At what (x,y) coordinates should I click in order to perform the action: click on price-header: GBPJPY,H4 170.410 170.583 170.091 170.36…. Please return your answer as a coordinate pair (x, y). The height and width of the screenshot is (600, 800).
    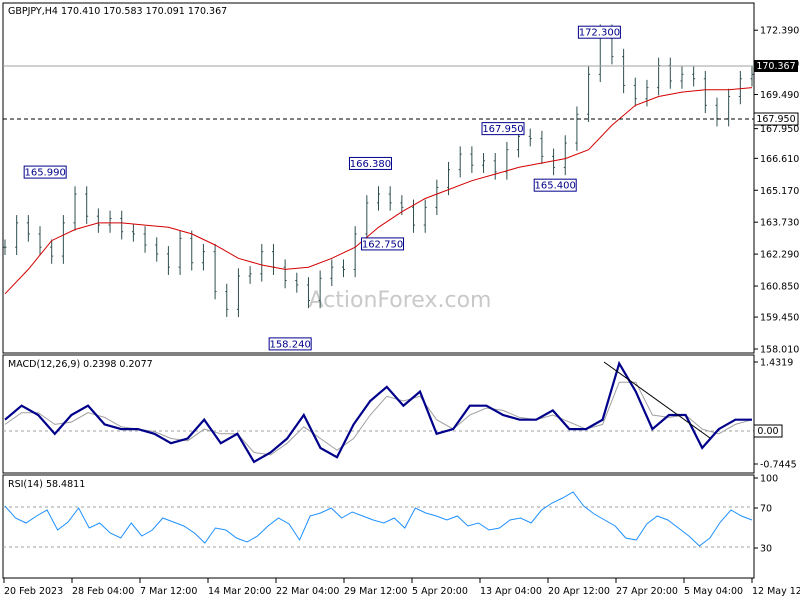
    Looking at the image, I should click on (117, 11).